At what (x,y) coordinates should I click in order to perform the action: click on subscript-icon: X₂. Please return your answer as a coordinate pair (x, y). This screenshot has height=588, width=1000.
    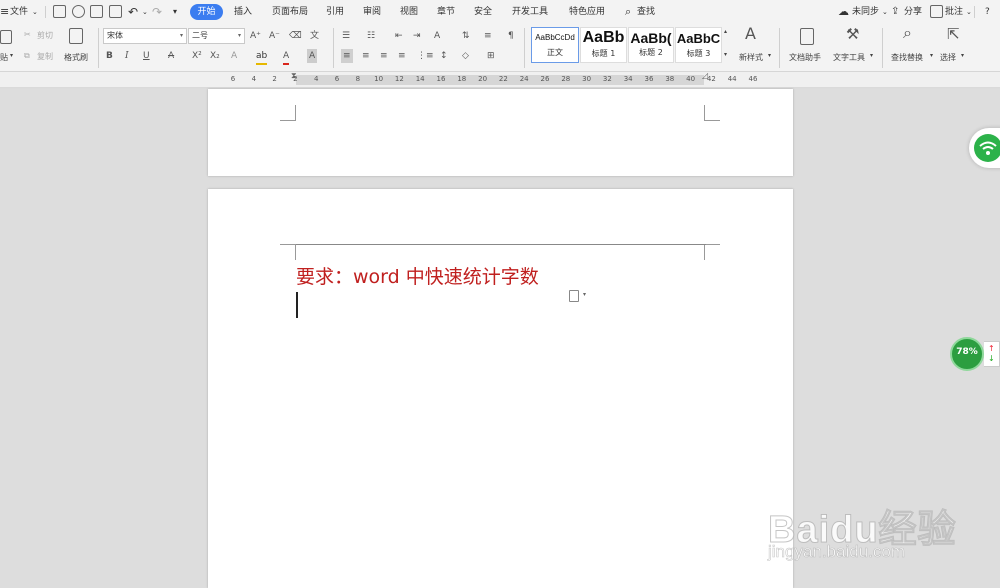
    Looking at the image, I should click on (215, 56).